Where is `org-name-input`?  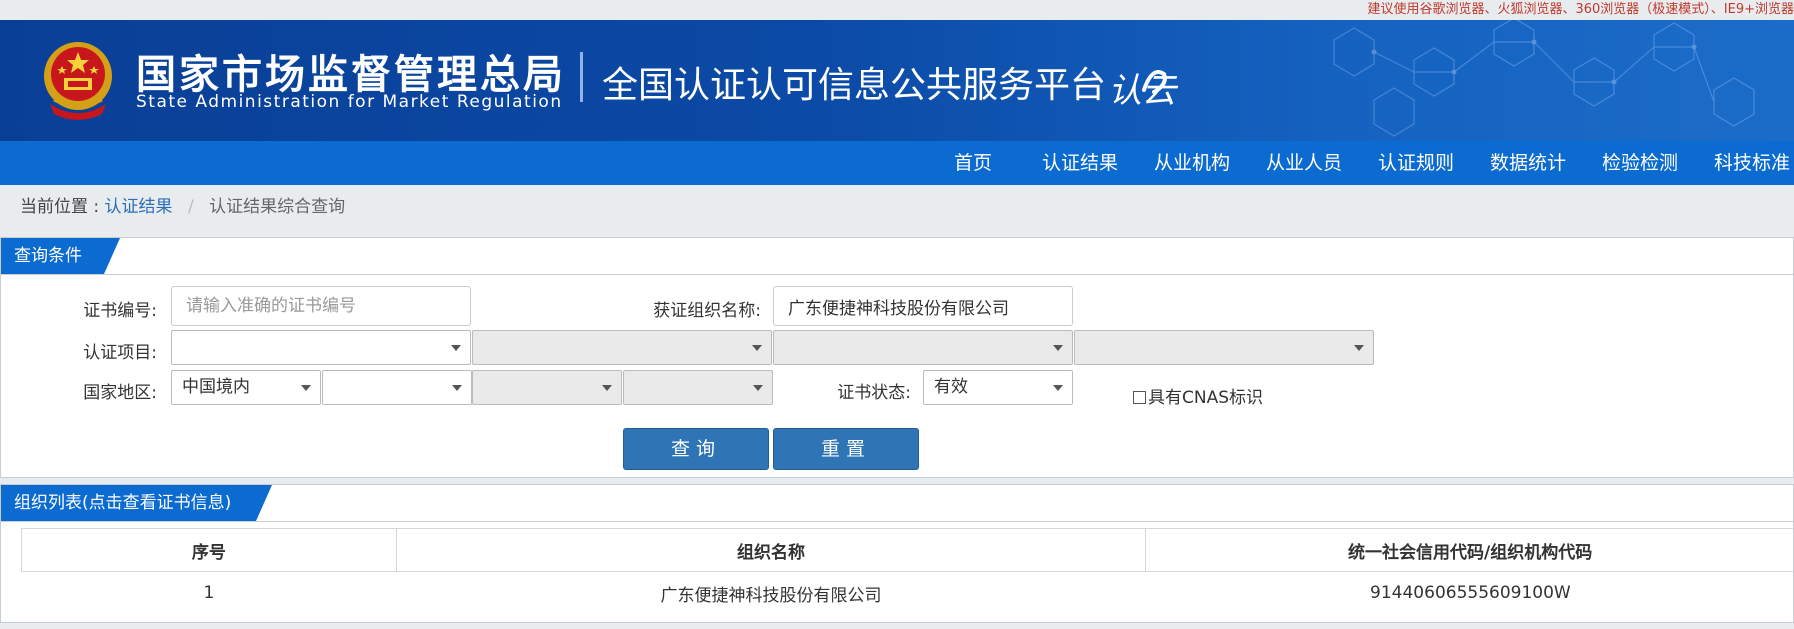 org-name-input is located at coordinates (923, 306).